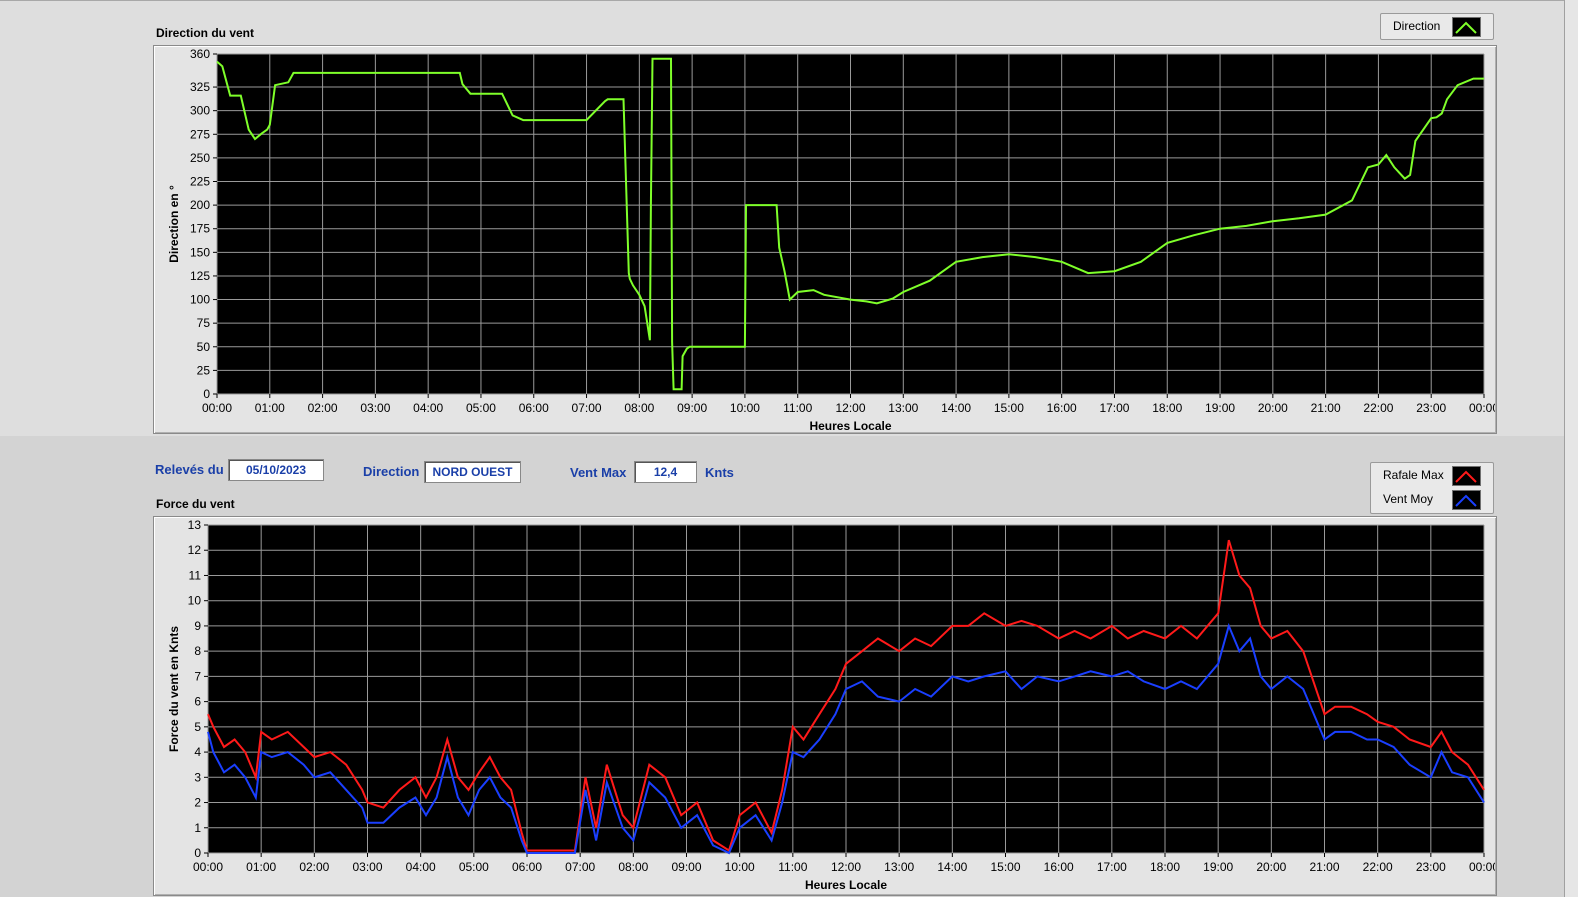 The height and width of the screenshot is (897, 1578). Describe the element at coordinates (197, 727) in the screenshot. I see `y-tick-label: 5` at that location.